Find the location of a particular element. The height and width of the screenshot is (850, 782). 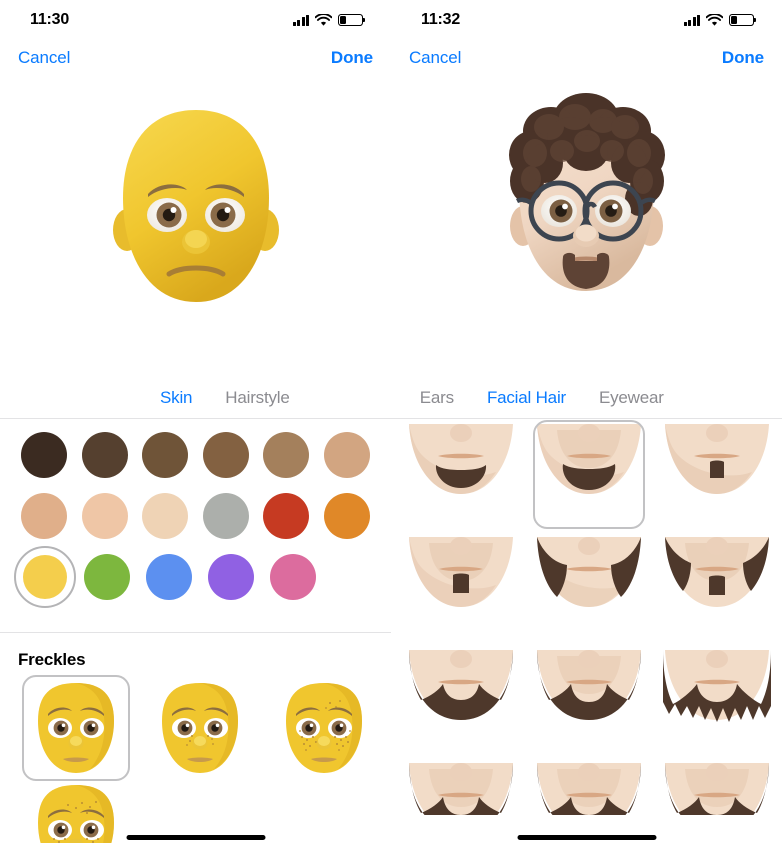

tab-bar-facial-hair: th Ears Facial Hair Eyewear is located at coordinates (586, 398).